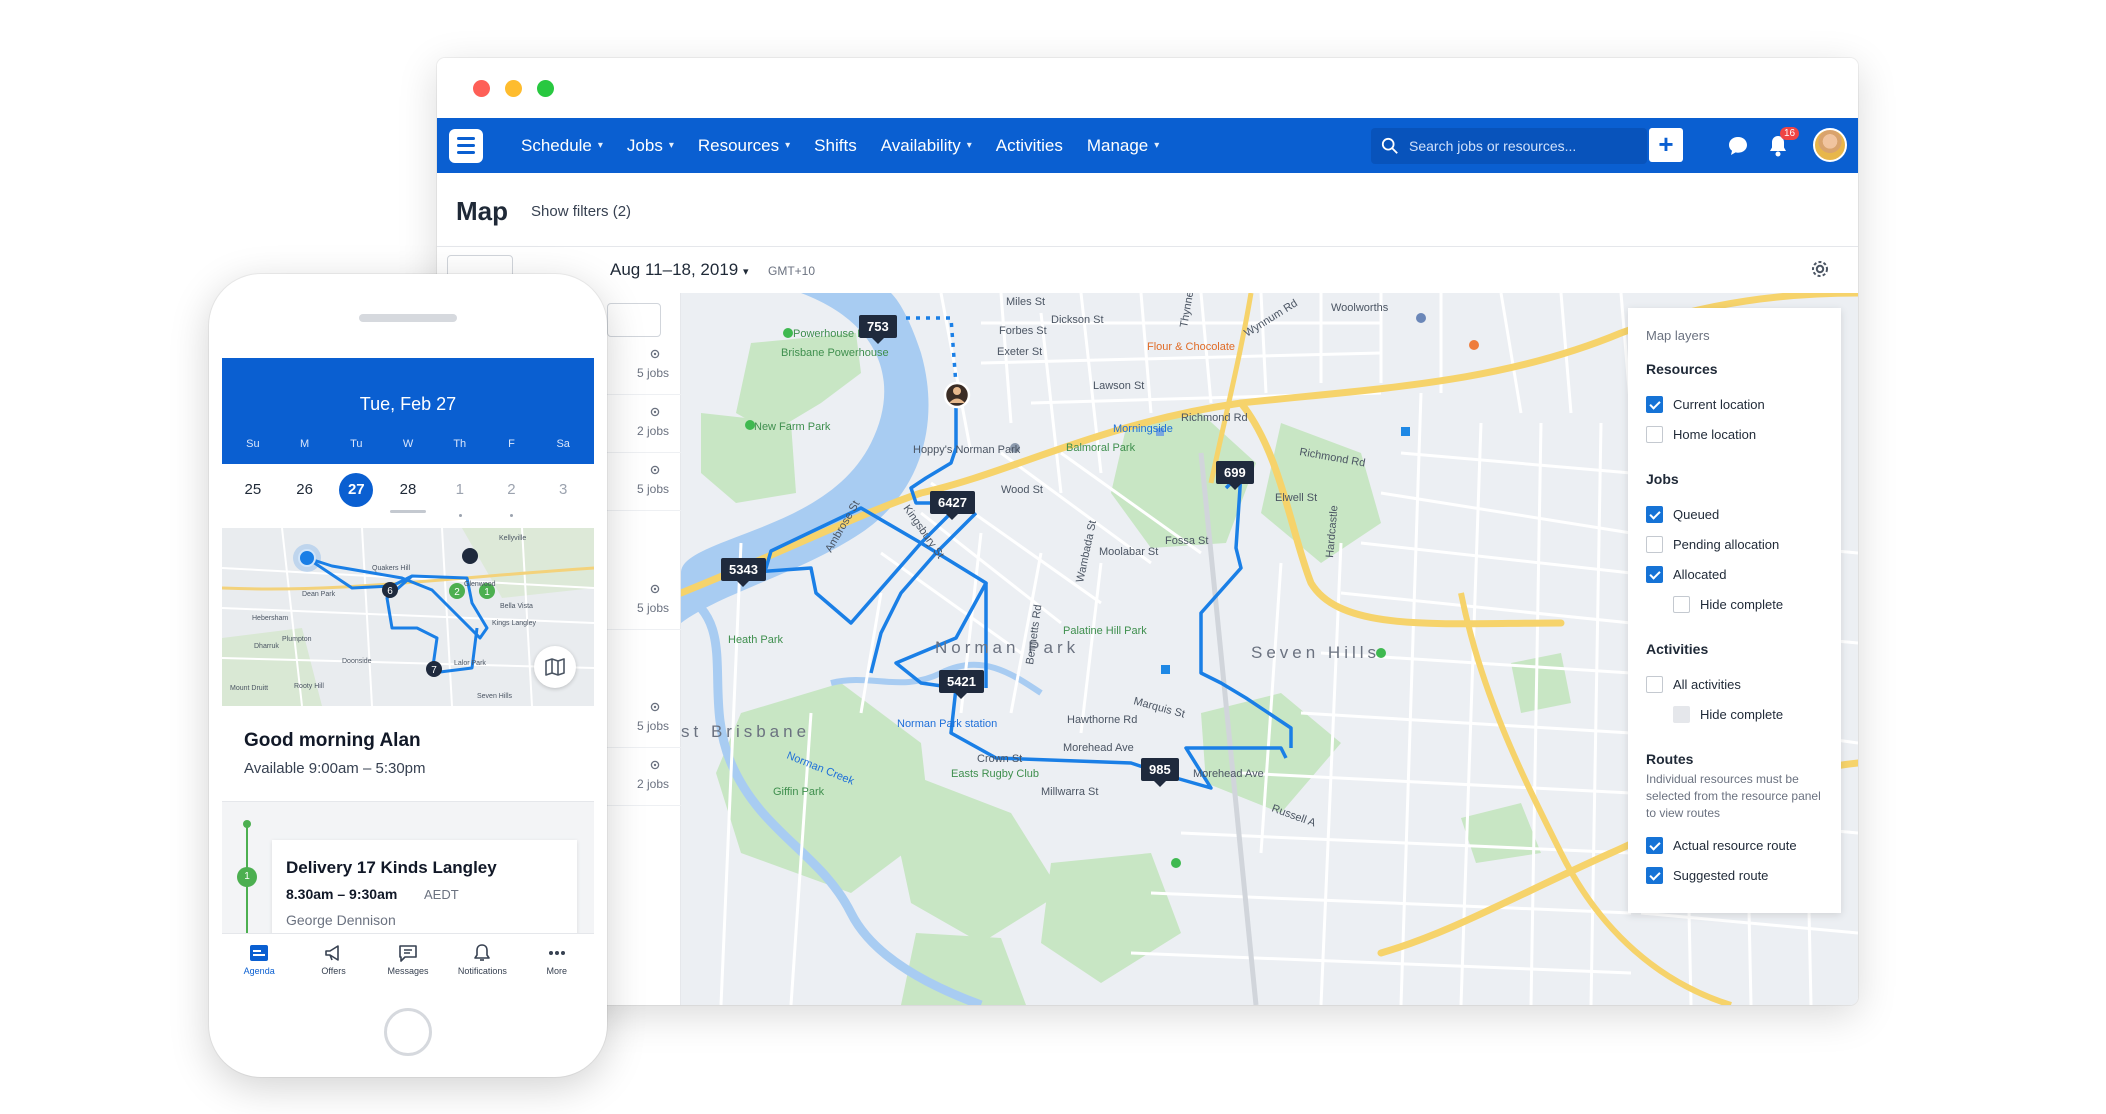 This screenshot has width=2106, height=1114. What do you see at coordinates (511, 444) in the screenshot?
I see `weekday-label: F` at bounding box center [511, 444].